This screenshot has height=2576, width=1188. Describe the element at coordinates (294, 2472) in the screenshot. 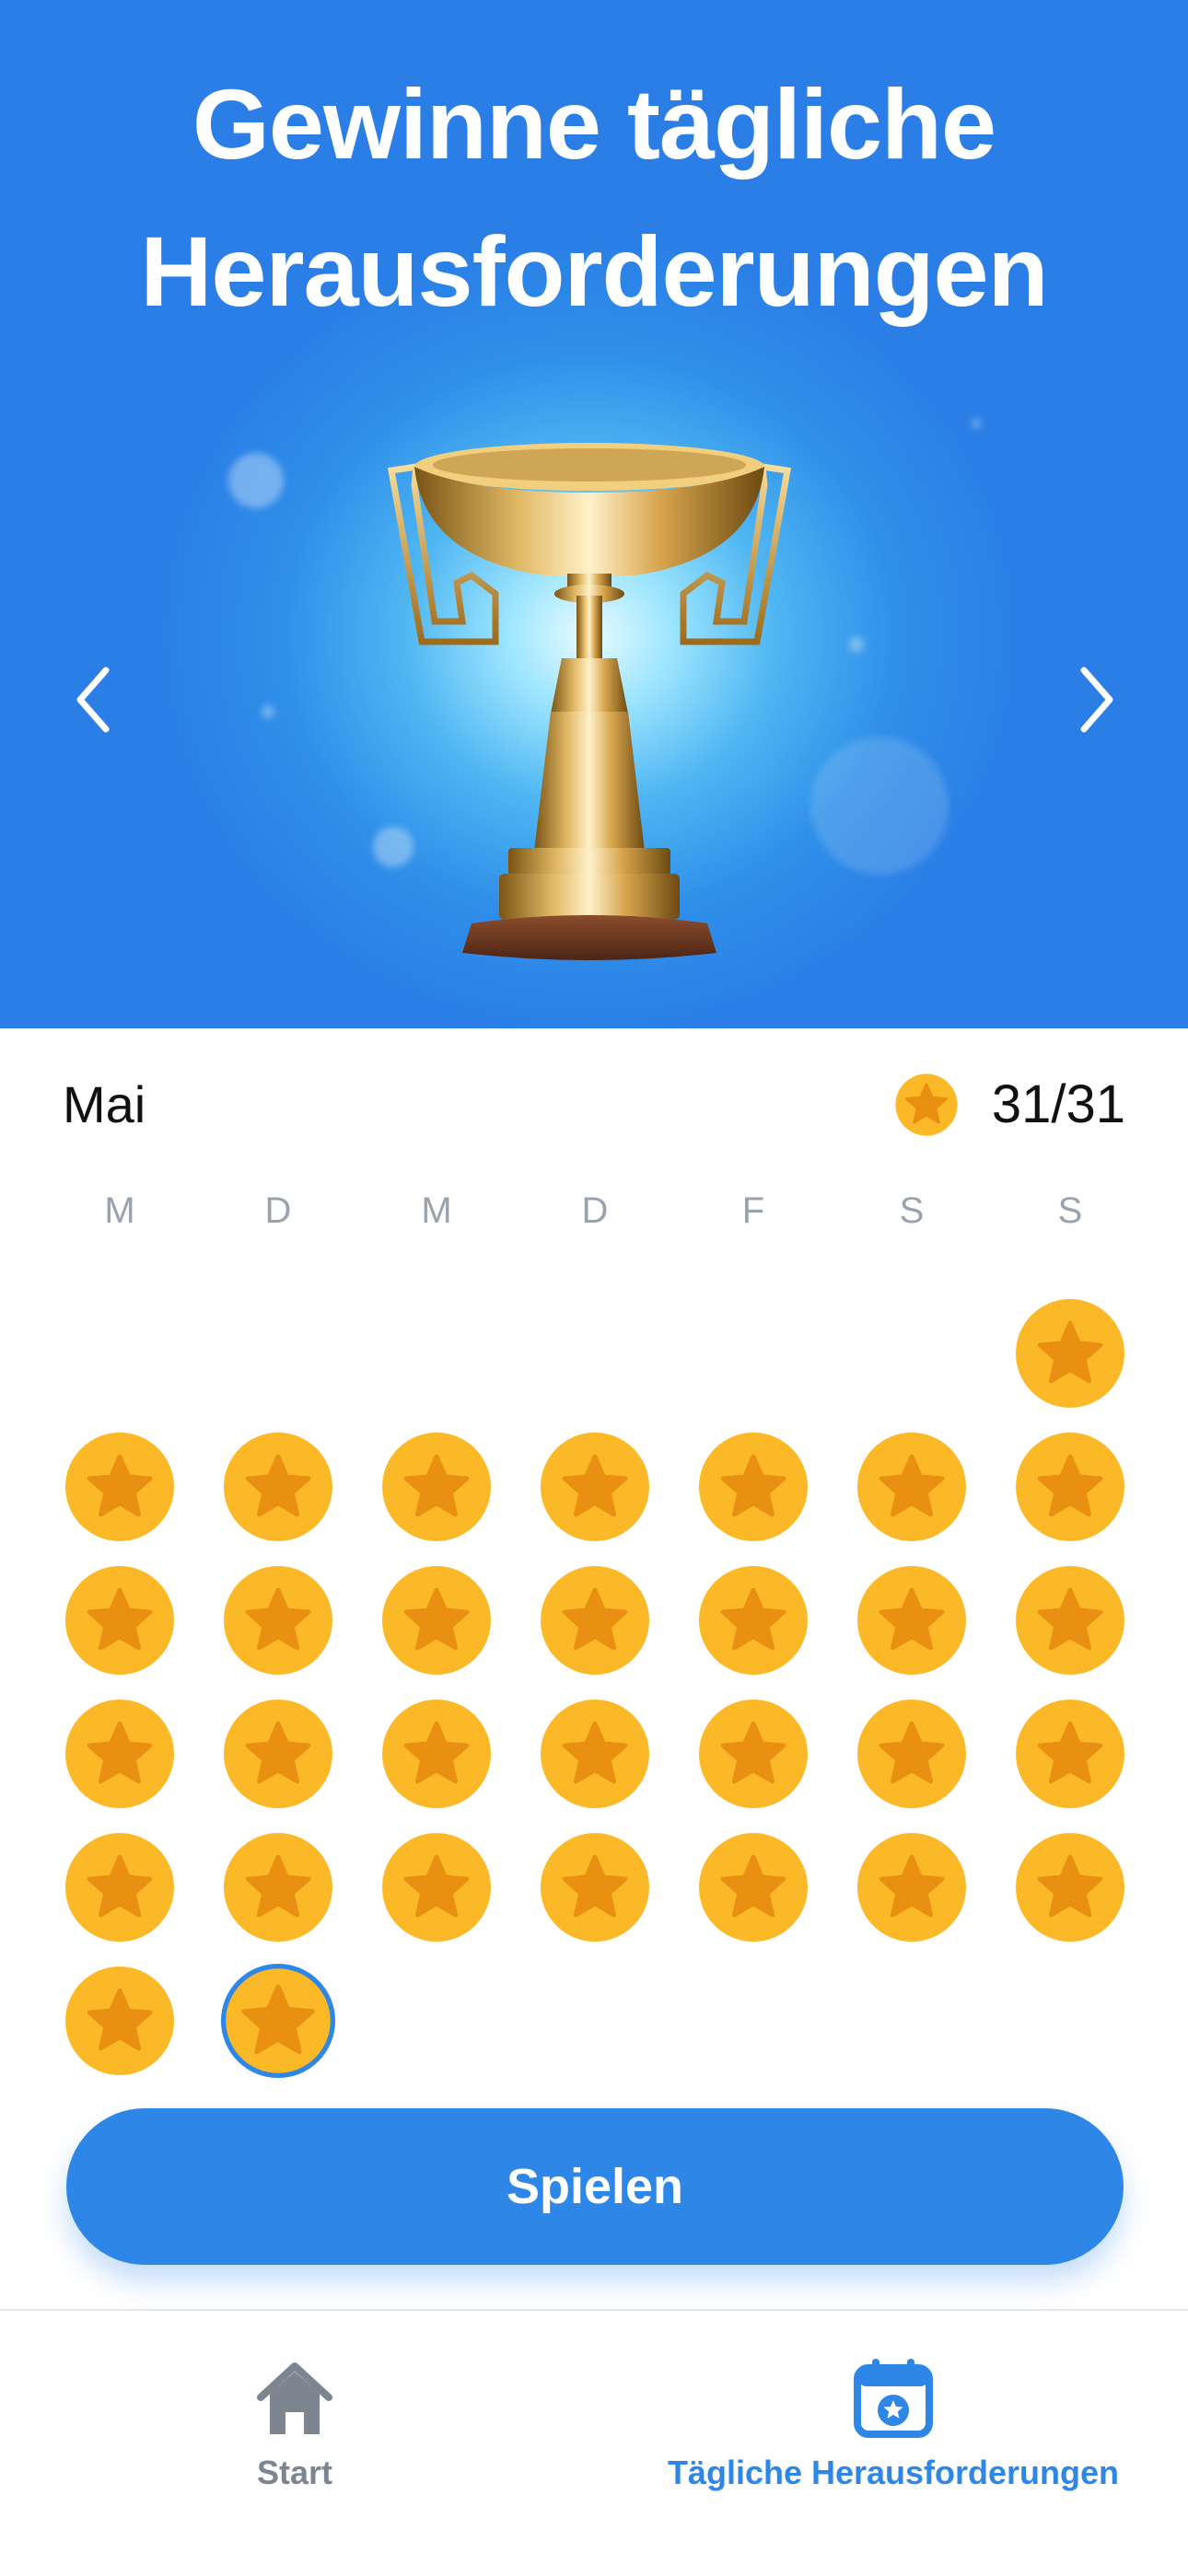

I see `tab-start-label: Start` at that location.